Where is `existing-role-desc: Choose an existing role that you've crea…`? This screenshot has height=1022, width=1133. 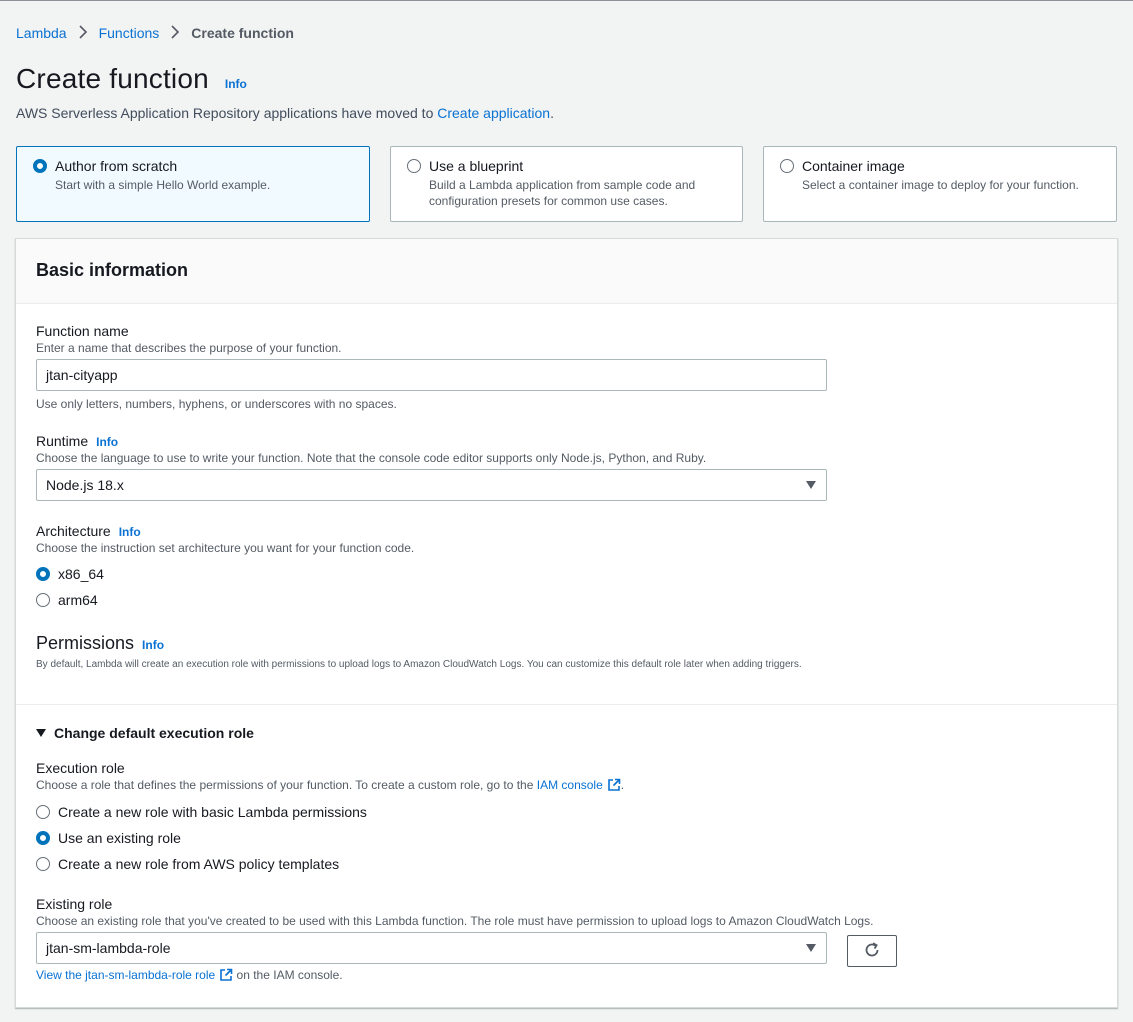
existing-role-desc: Choose an existing role that you've crea… is located at coordinates (455, 921).